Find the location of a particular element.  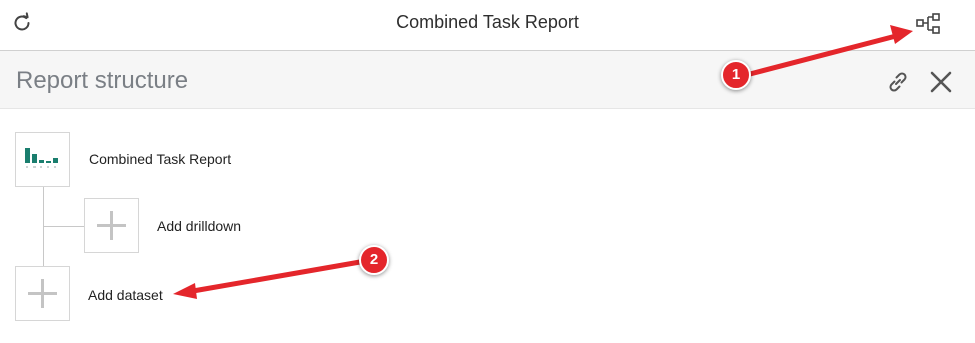

report-structure-icon is located at coordinates (929, 24).